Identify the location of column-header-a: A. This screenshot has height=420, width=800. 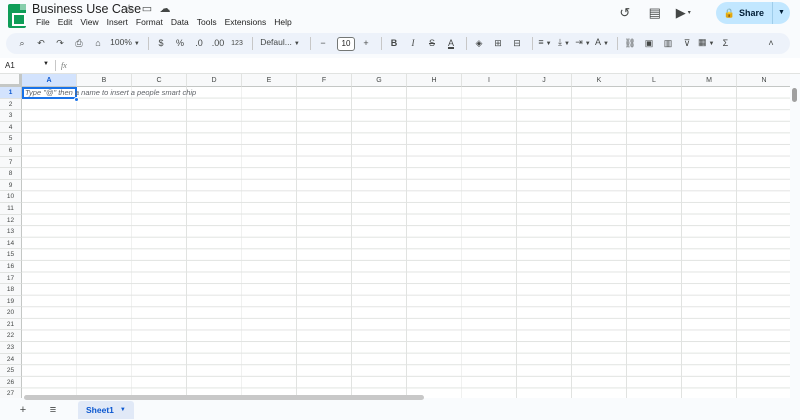
(49, 80).